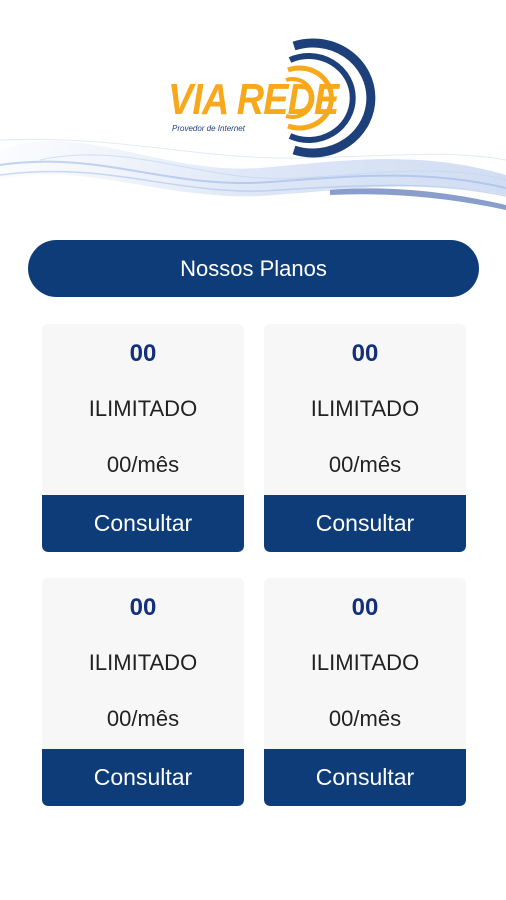 This screenshot has height=900, width=506. I want to click on logo: VIA REDE Provedor de Internet, so click(279, 98).